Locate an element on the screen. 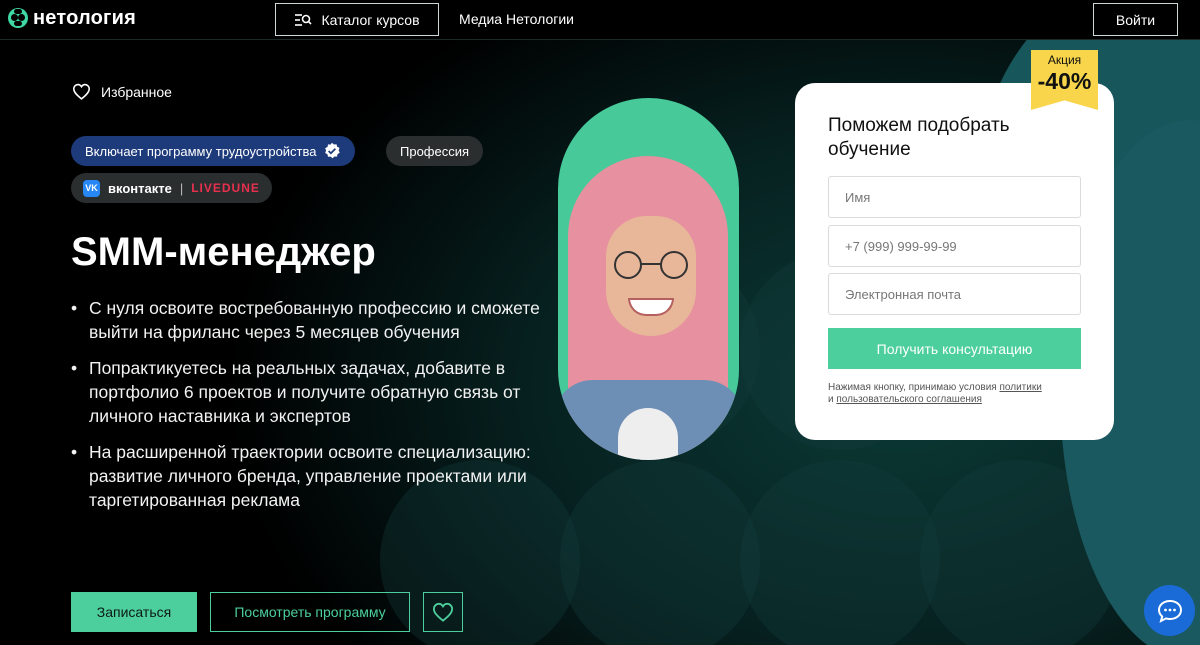 This screenshot has height=645, width=1200. vk-icon: VK is located at coordinates (91, 188).